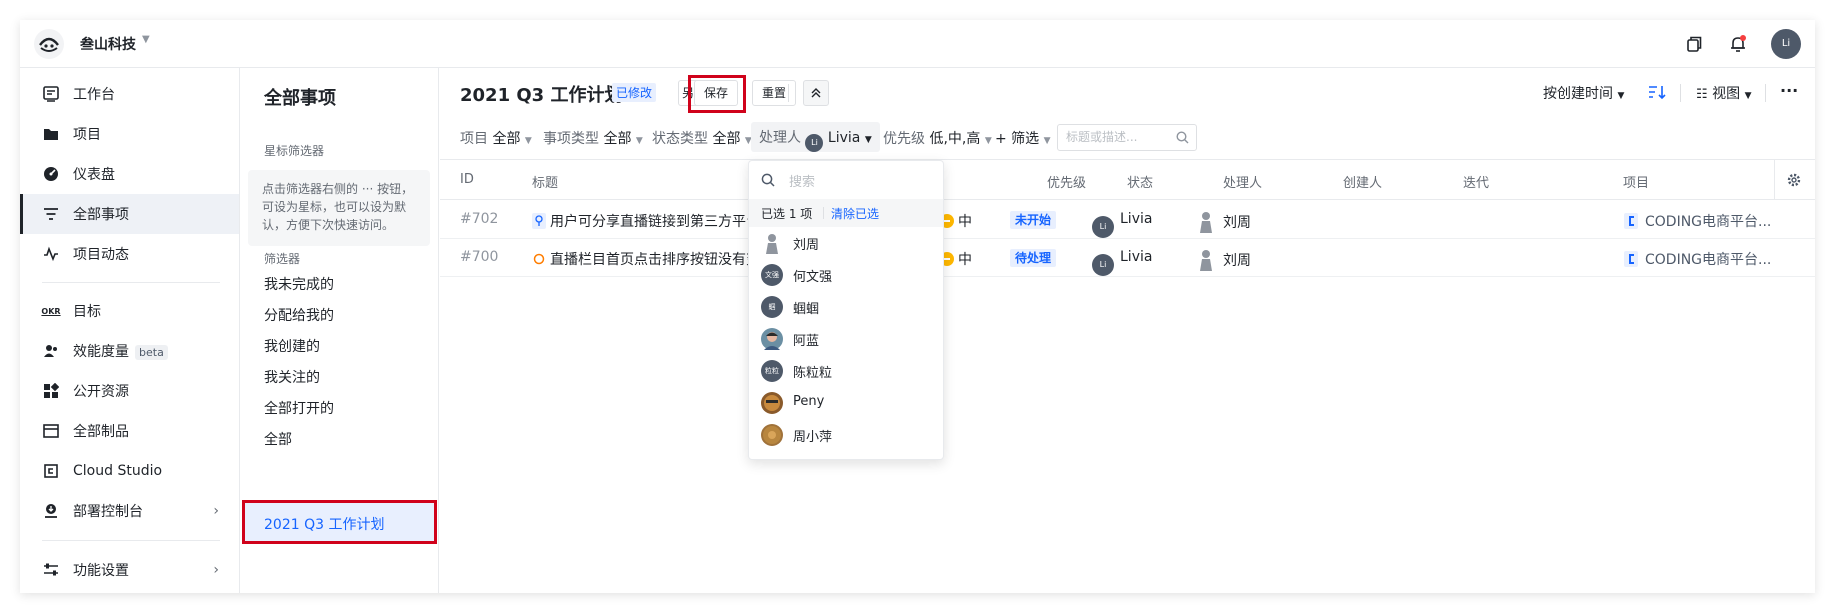 This screenshot has width=1835, height=613. Describe the element at coordinates (51, 511) in the screenshot. I see `deploy-icon` at that location.